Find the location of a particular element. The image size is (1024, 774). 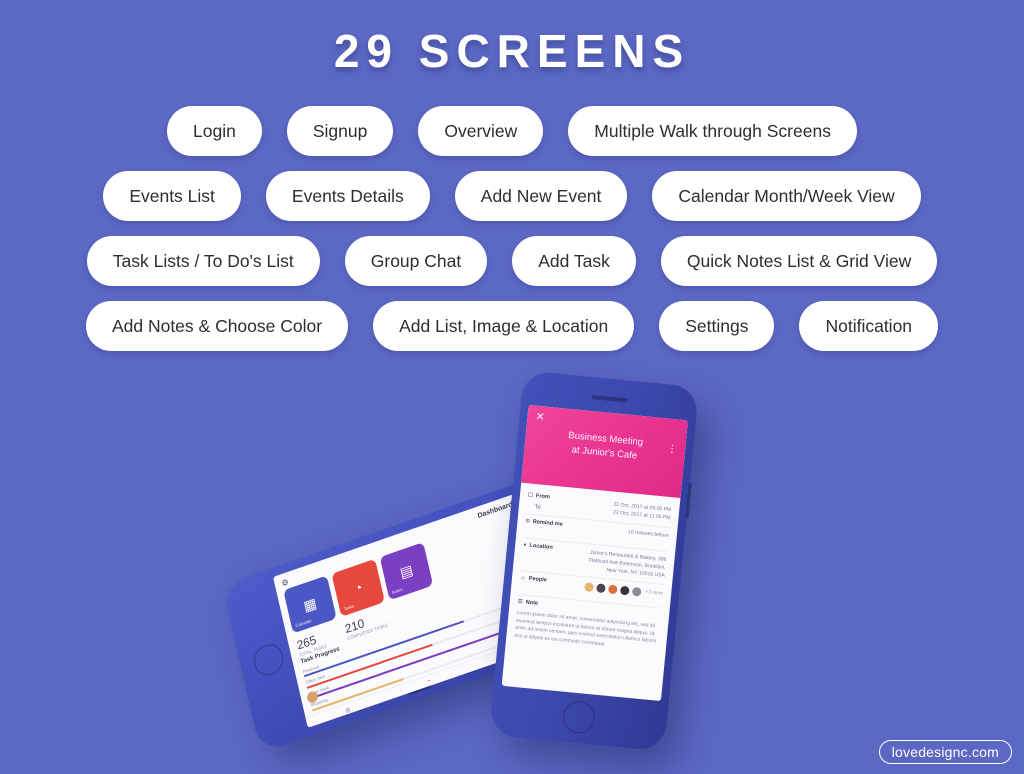

pill-task-lists: Task Lists / To Do's List is located at coordinates (203, 261).